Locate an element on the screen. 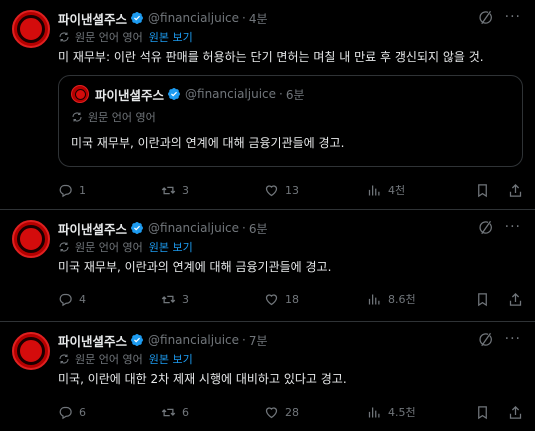 Image resolution: width=535 pixels, height=431 pixels. like-count: 13 is located at coordinates (292, 190).